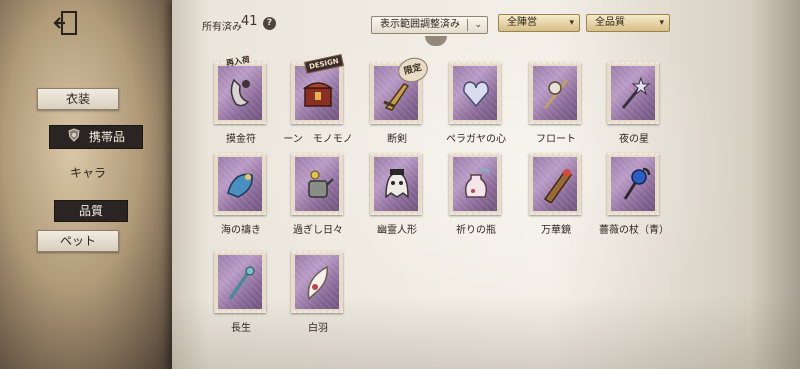 This screenshot has height=369, width=800. Describe the element at coordinates (318, 230) in the screenshot. I see `item-name: 過ぎし日々` at that location.